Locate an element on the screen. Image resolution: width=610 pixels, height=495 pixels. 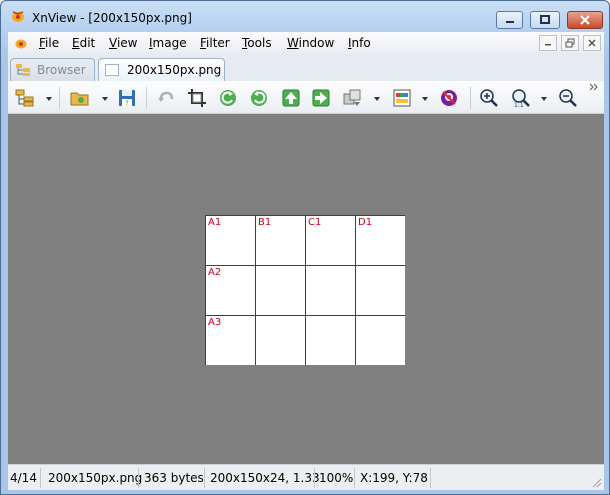
rotate-left-button is located at coordinates (228, 98).